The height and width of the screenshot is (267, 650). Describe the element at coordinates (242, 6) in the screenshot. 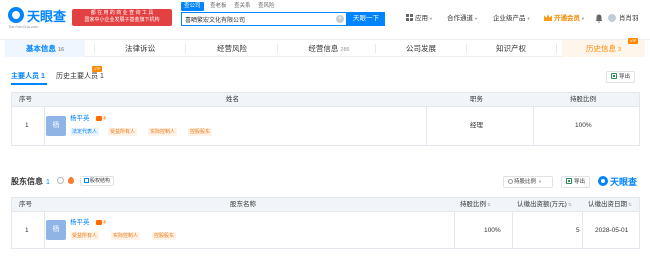

I see `search-tab-relation: 查关系` at that location.